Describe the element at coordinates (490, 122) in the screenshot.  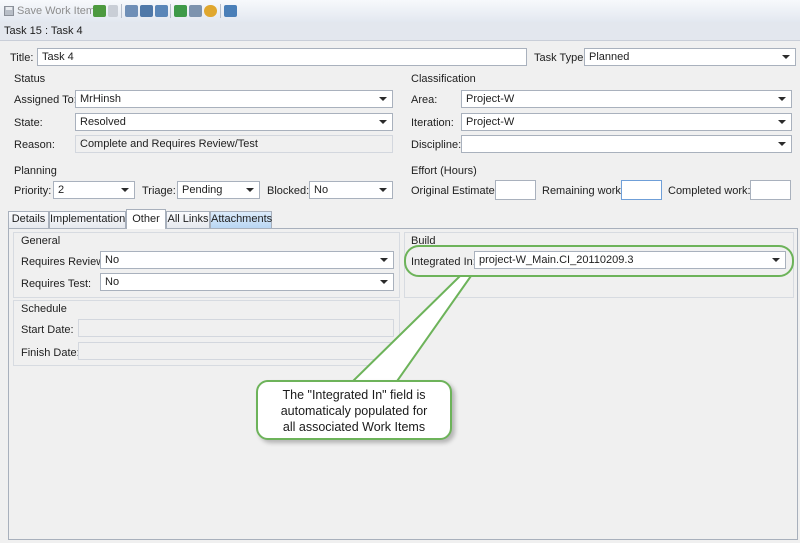
I see `iteration-value: Project-W` at that location.